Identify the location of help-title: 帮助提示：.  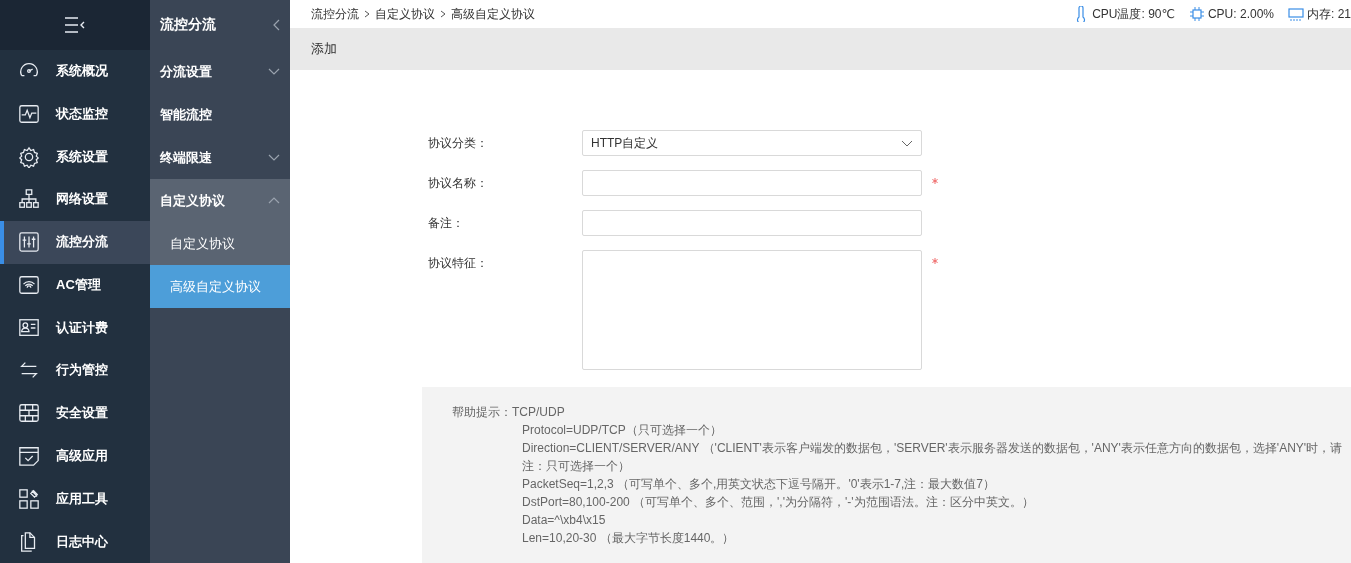
(482, 412).